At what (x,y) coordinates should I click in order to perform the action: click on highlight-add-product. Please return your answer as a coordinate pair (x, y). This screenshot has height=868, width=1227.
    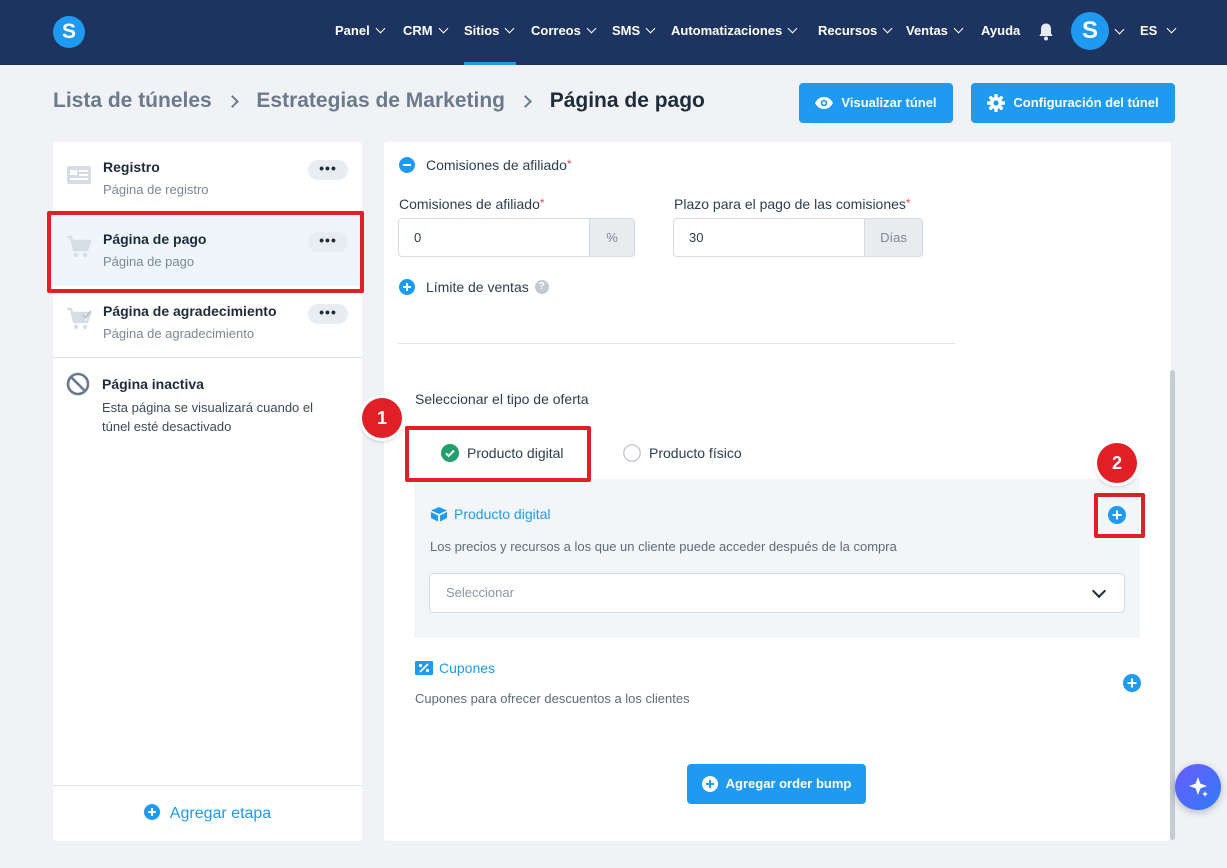
    Looking at the image, I should click on (1119, 515).